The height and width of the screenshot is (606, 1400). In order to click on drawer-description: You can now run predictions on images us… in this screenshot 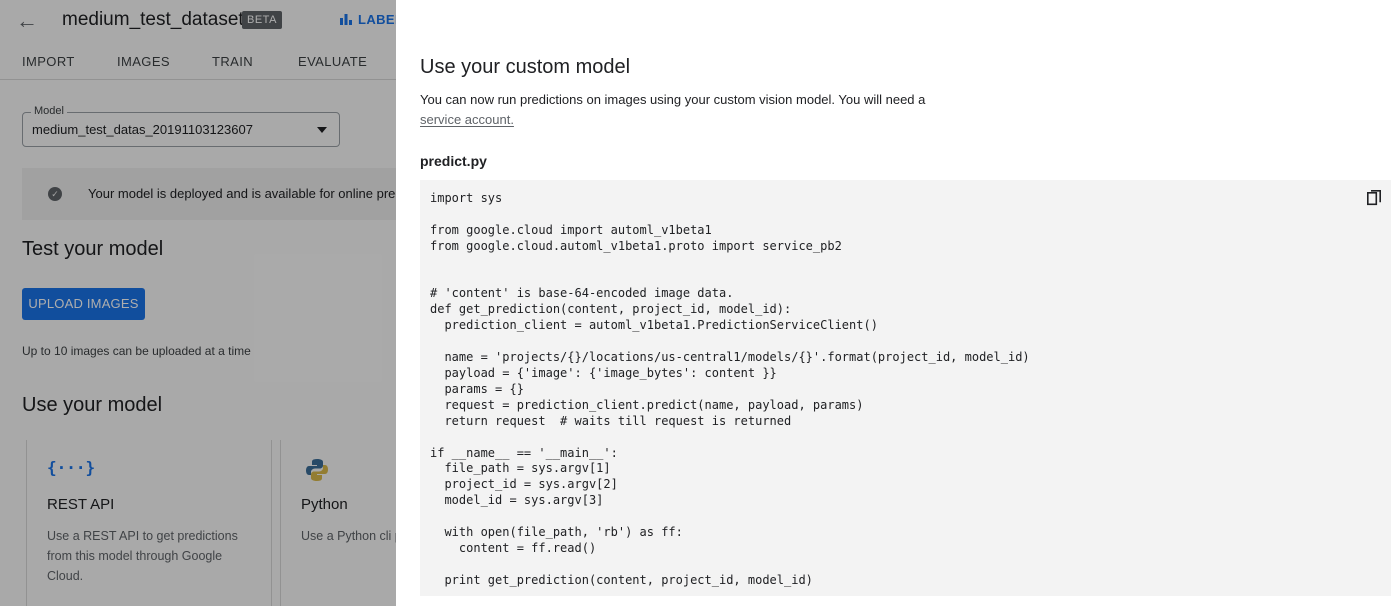, I will do `click(690, 110)`.